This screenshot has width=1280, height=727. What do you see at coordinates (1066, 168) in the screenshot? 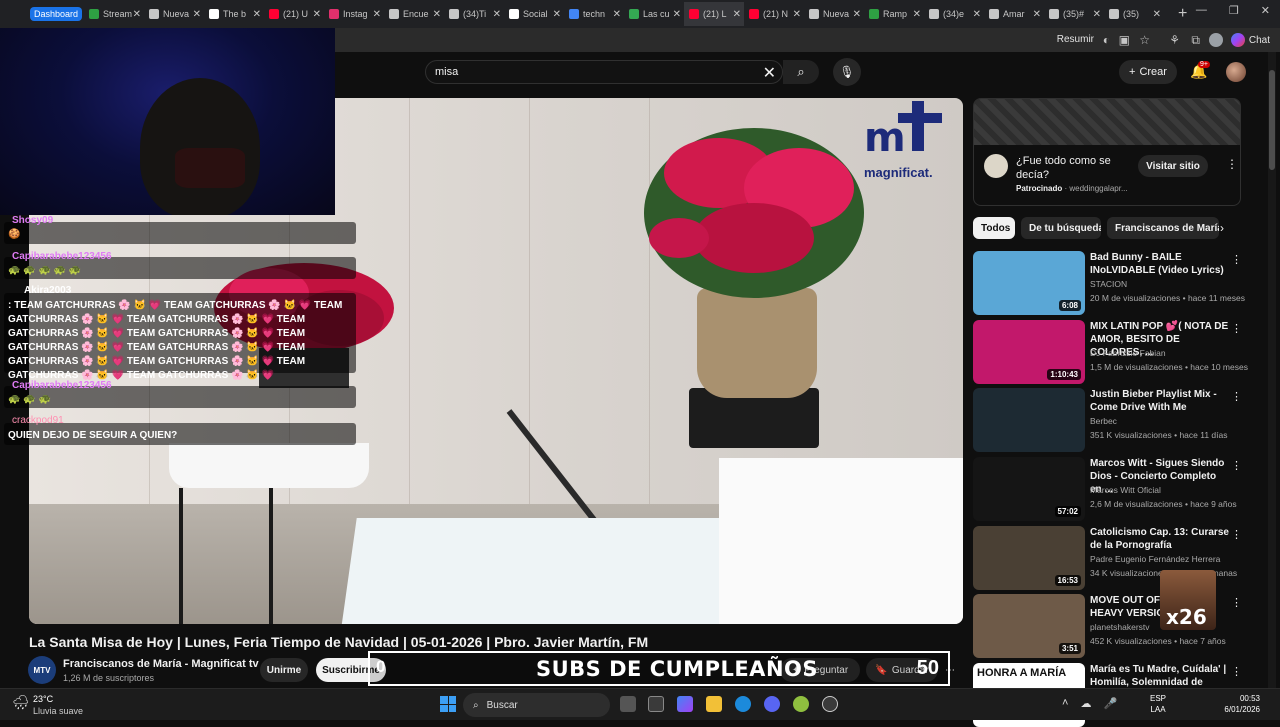
I see `ad-title: ¿Fue todo como se decía?` at bounding box center [1066, 168].